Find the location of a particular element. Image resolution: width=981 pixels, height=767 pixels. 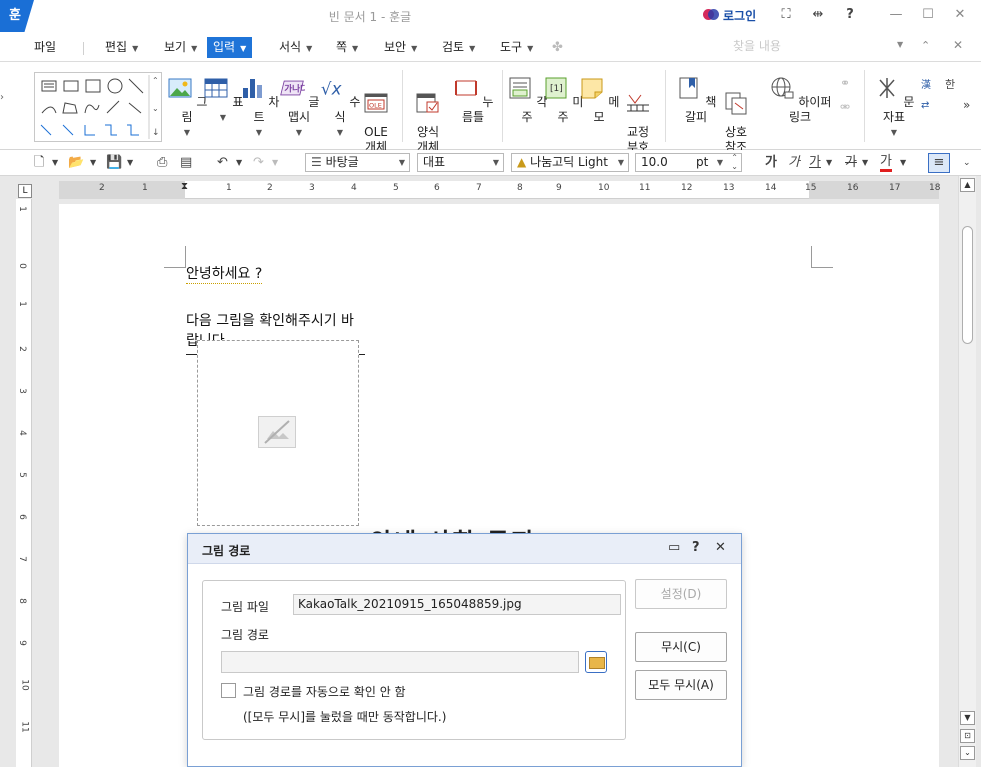

menu-format: 서식 ▼ is located at coordinates (295, 47).